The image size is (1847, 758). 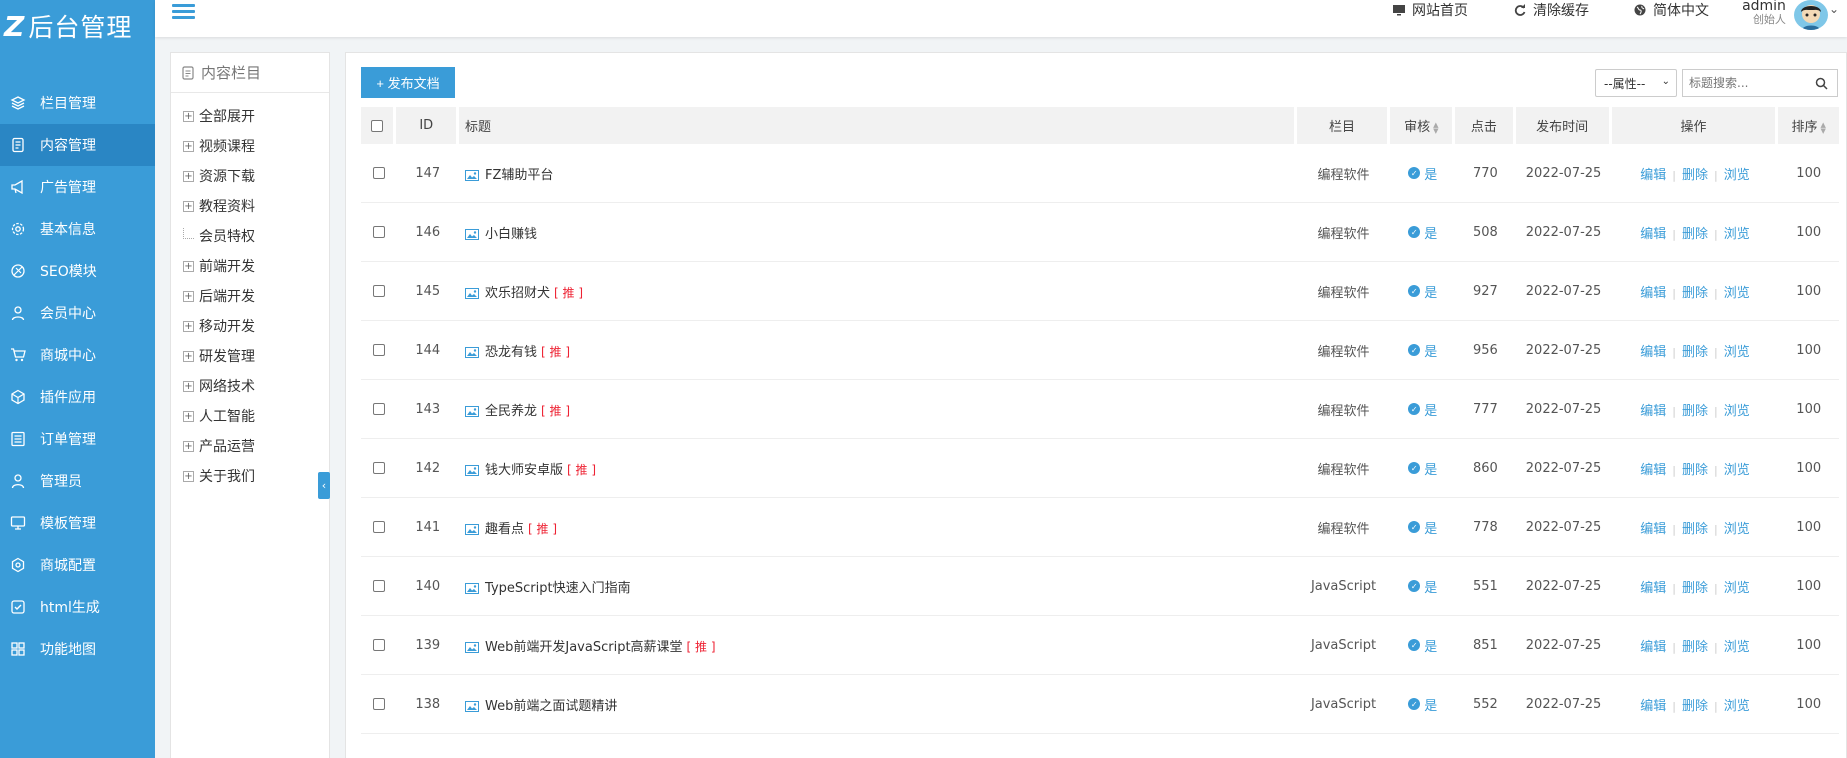 I want to click on category-tree-item: + 后端开发, so click(x=250, y=296).